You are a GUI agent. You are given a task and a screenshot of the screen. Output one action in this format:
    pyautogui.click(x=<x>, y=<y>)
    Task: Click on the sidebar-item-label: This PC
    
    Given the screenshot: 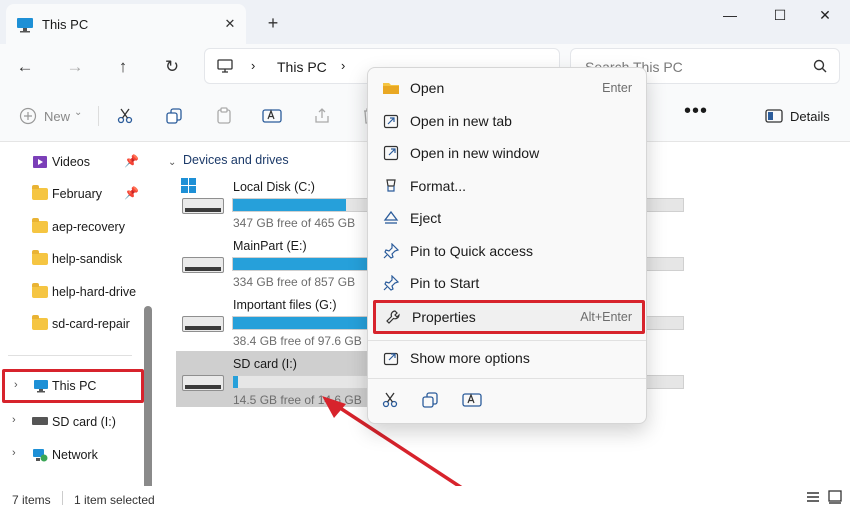 What is the action you would take?
    pyautogui.click(x=74, y=386)
    